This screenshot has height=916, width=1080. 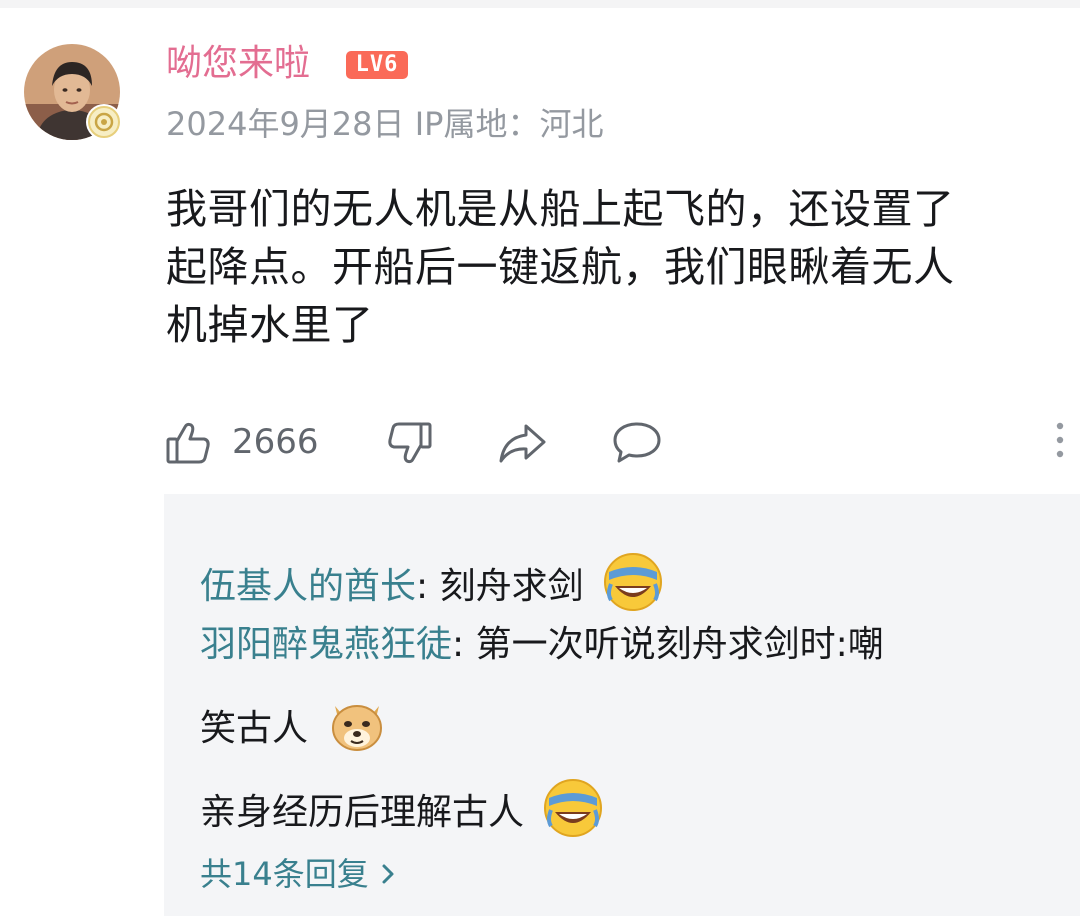 I want to click on comment-username: 呦您来啦, so click(x=238, y=64).